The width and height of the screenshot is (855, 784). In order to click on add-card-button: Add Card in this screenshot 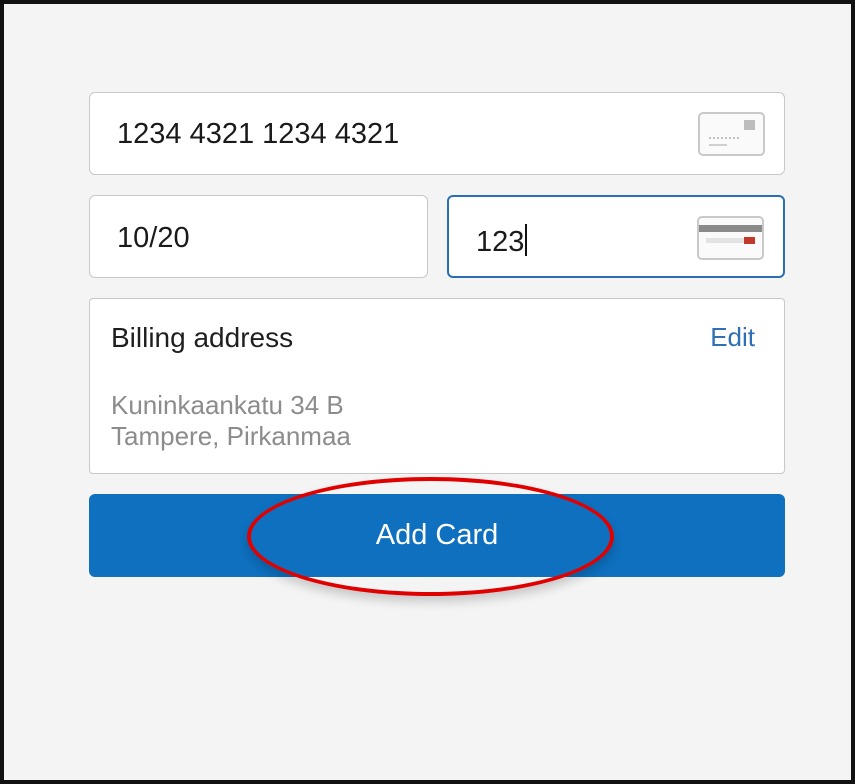, I will do `click(437, 535)`.